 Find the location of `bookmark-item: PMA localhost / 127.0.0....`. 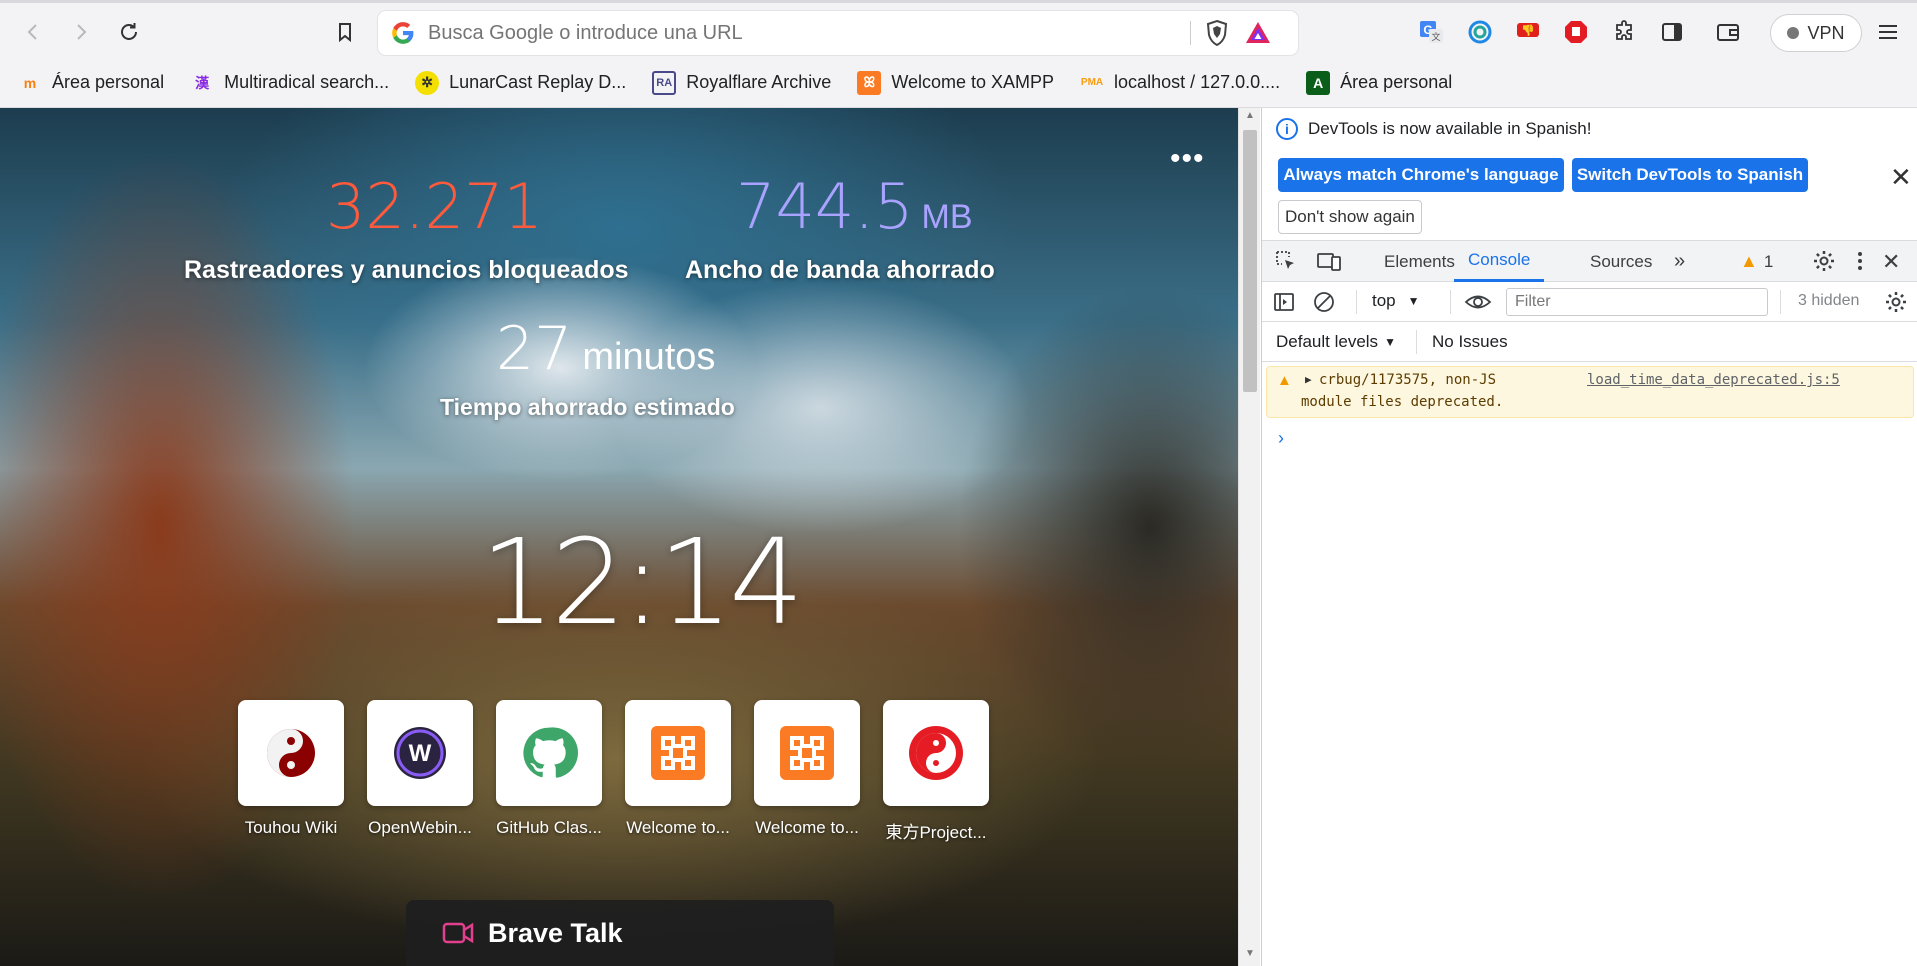

bookmark-item: PMA localhost / 127.0.0.... is located at coordinates (1180, 83).